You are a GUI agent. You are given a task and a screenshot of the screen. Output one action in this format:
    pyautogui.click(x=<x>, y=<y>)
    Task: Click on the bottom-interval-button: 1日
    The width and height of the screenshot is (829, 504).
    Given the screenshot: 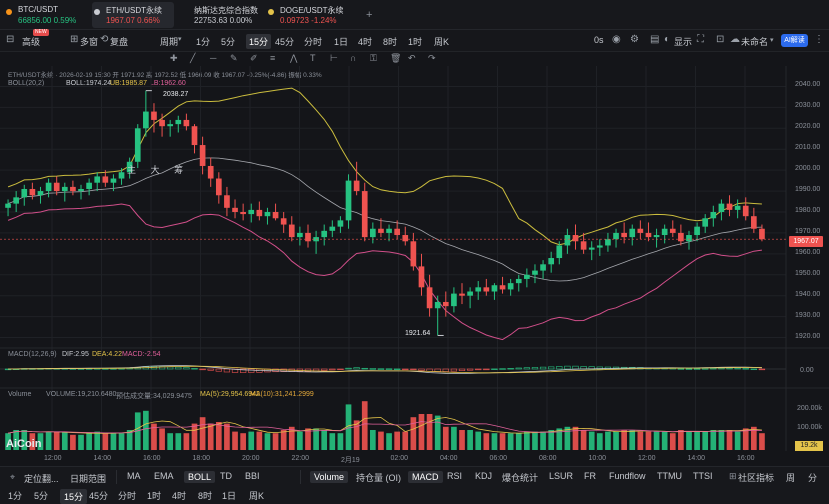 What is the action you would take?
    pyautogui.click(x=229, y=495)
    